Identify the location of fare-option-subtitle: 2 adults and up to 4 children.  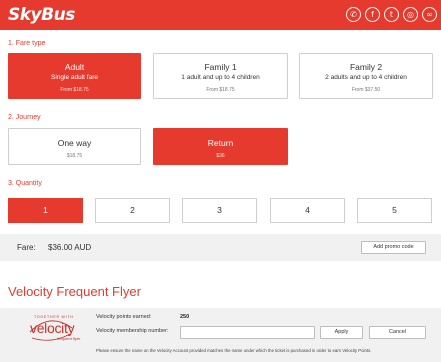
(366, 77).